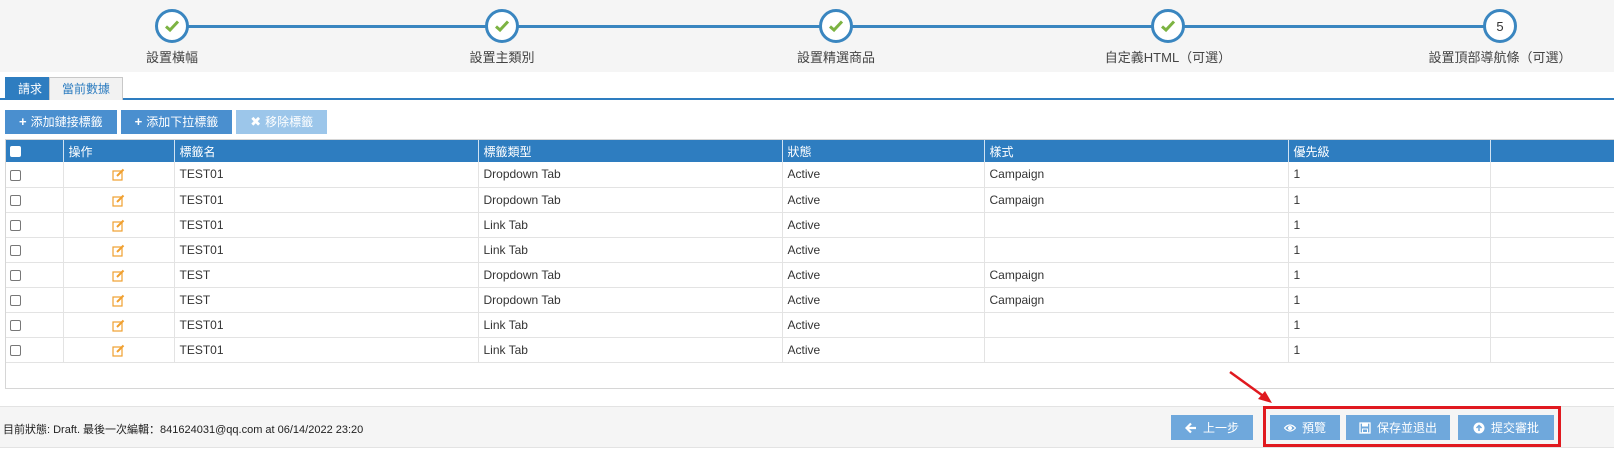 Image resolution: width=1614 pixels, height=461 pixels. I want to click on remove-tab-button: ✖ 移除標籤, so click(282, 122).